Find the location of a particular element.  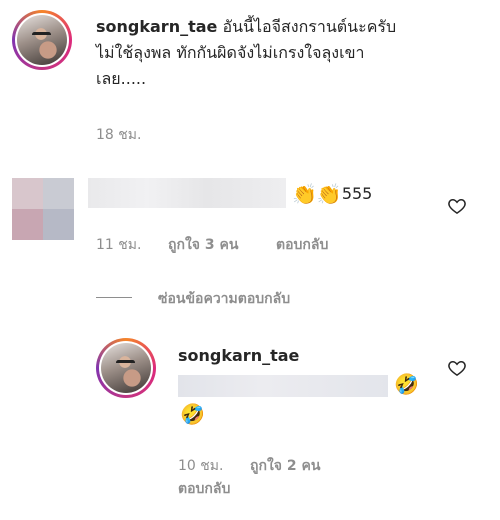

comment-timestamp: 18 ชม. is located at coordinates (118, 135).